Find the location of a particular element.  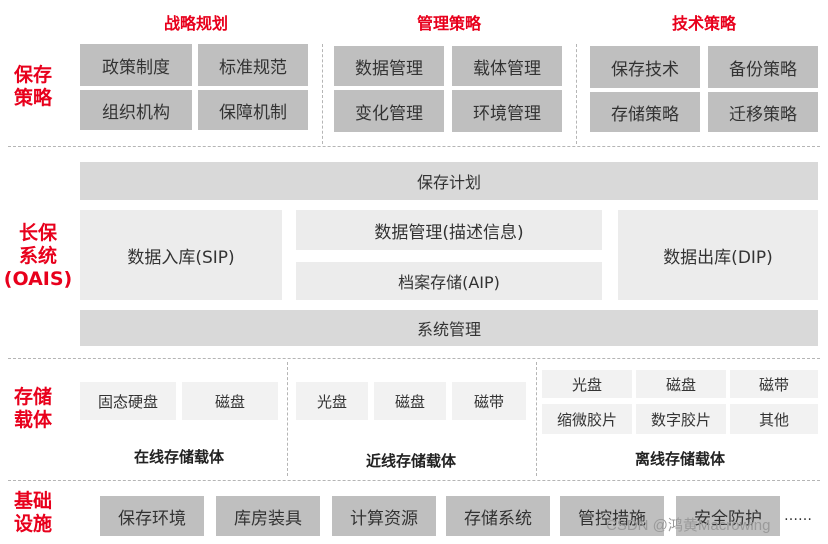

watermark-text: CSDN @鸿黄Macrowing is located at coordinates (688, 525).